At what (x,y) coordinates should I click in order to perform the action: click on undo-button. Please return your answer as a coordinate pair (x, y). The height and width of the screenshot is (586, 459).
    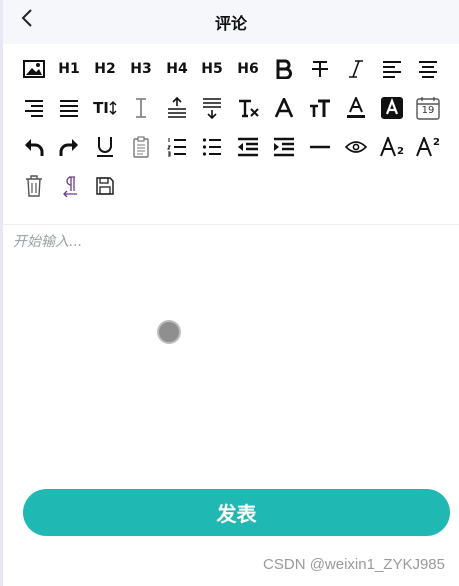
    Looking at the image, I should click on (34, 147).